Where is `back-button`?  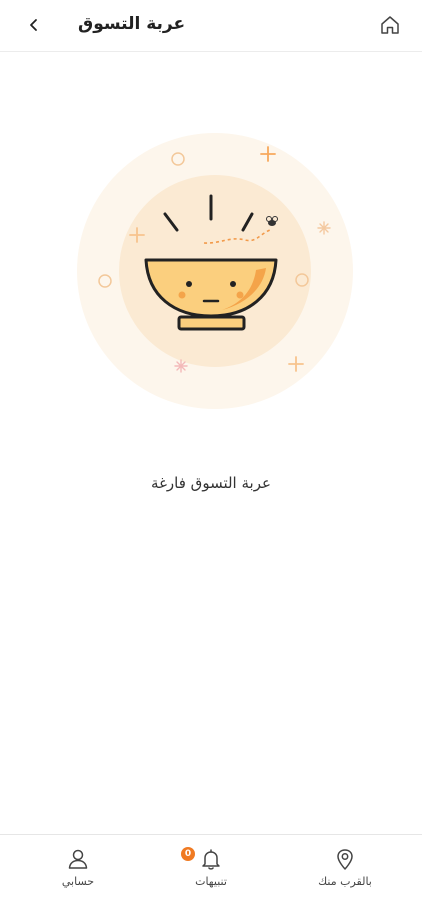 back-button is located at coordinates (34, 25).